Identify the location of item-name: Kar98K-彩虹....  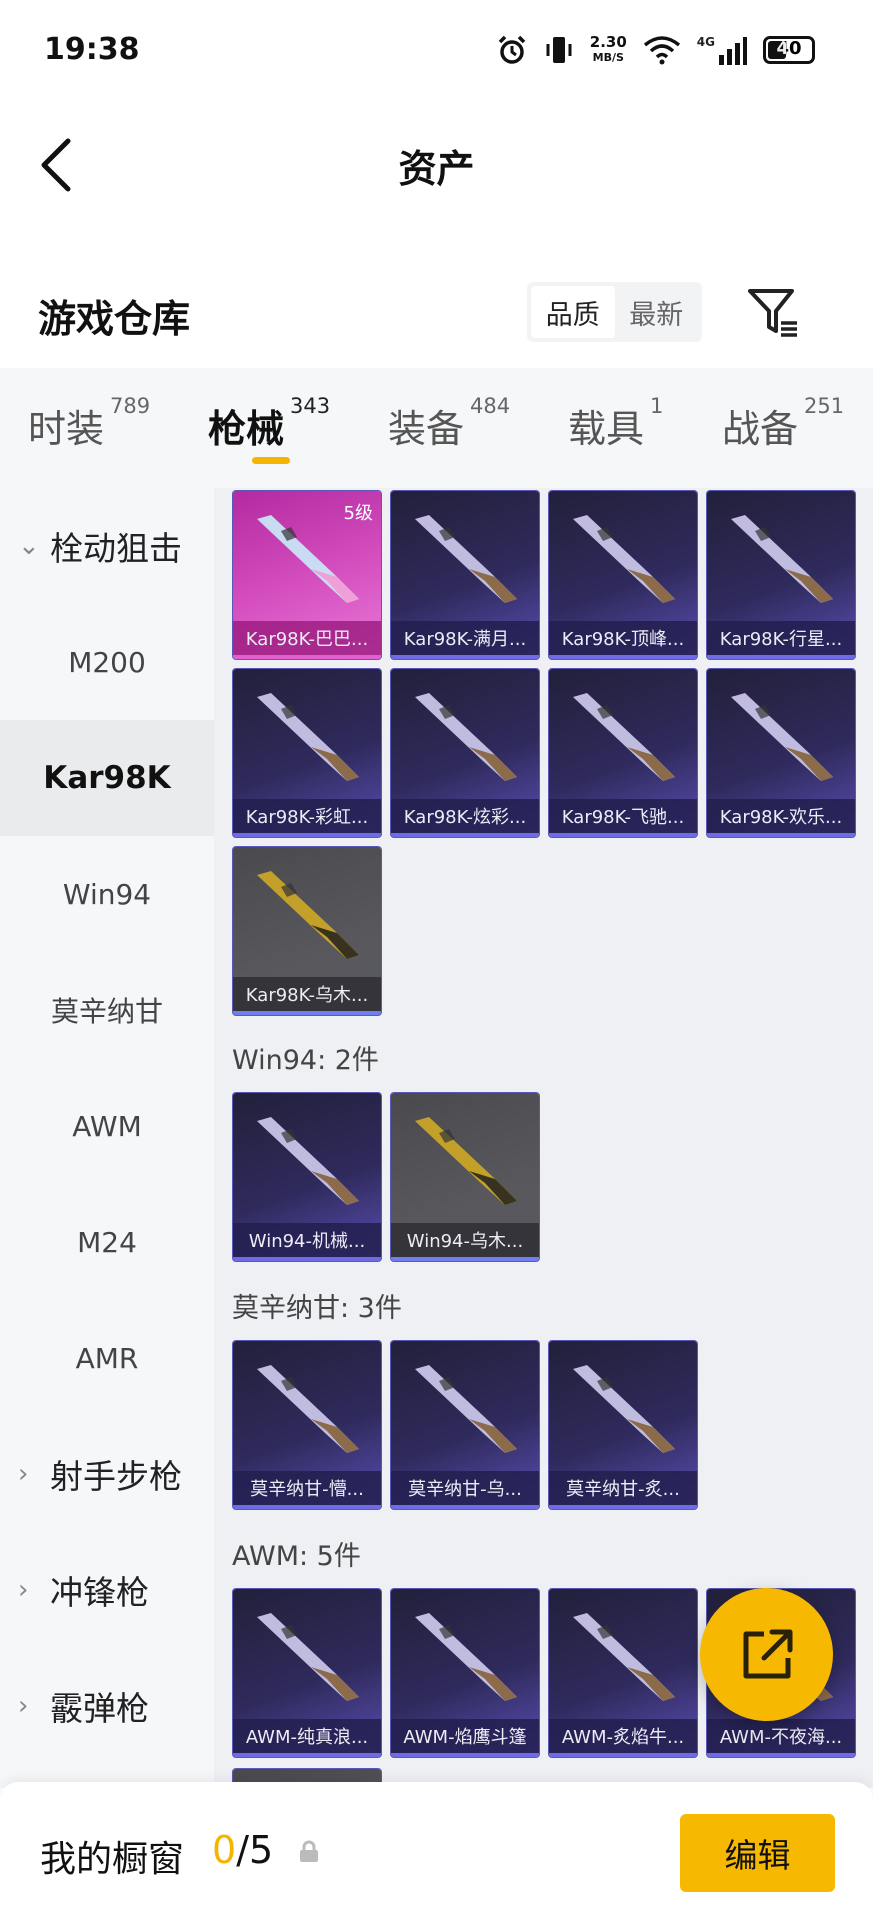
(307, 816).